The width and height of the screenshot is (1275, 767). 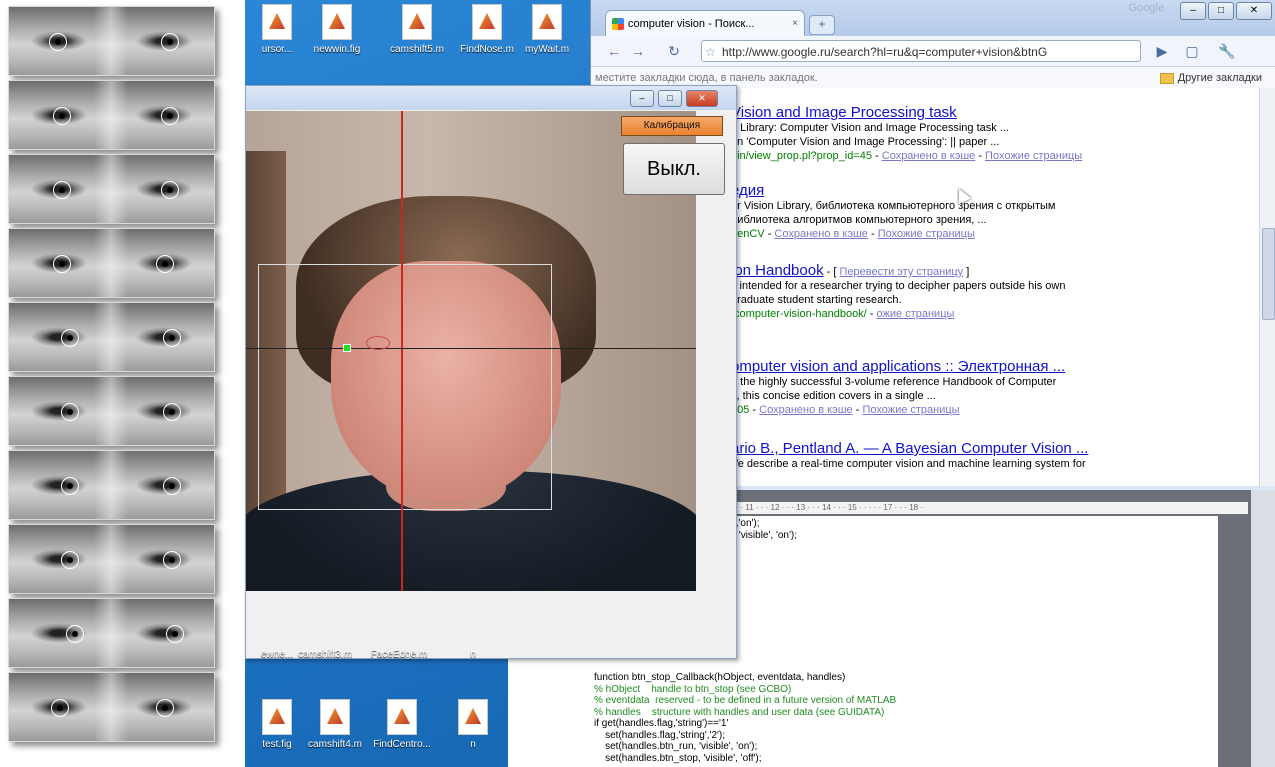 What do you see at coordinates (777, 270) in the screenshot?
I see `result-title-link: ion Handbook` at bounding box center [777, 270].